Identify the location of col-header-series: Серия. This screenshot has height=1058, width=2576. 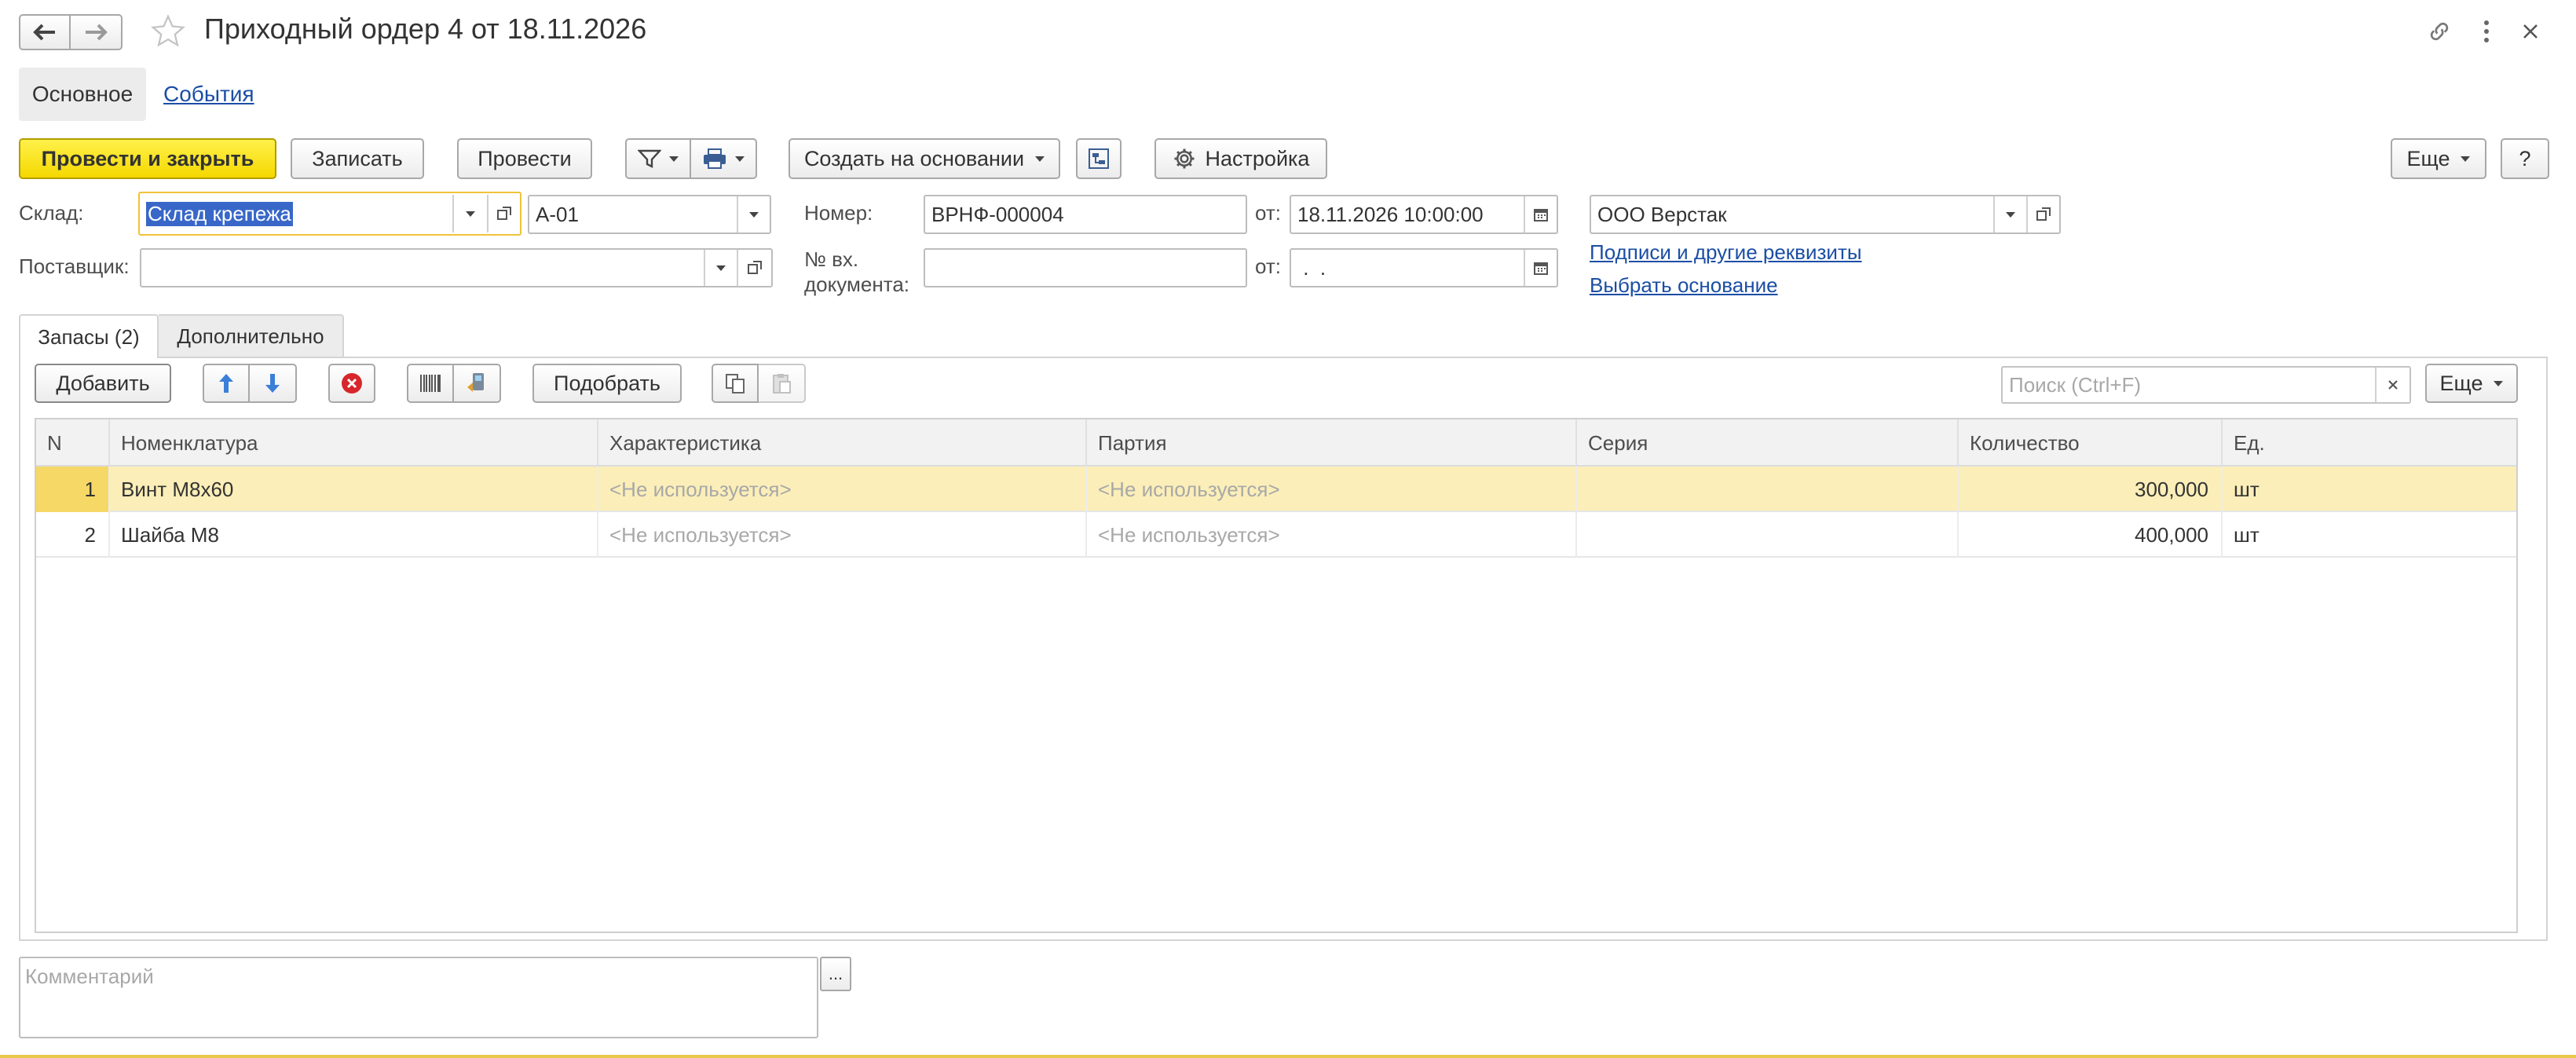
(1768, 443).